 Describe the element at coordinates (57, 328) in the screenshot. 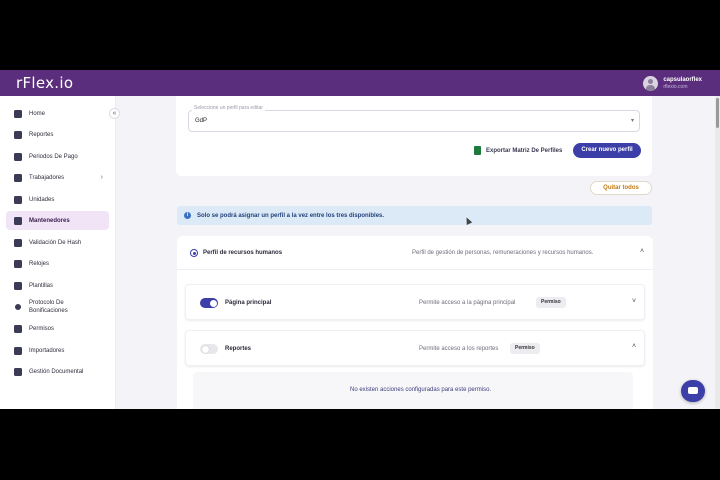

I see `sidebar-item-permisos: Permisos` at that location.